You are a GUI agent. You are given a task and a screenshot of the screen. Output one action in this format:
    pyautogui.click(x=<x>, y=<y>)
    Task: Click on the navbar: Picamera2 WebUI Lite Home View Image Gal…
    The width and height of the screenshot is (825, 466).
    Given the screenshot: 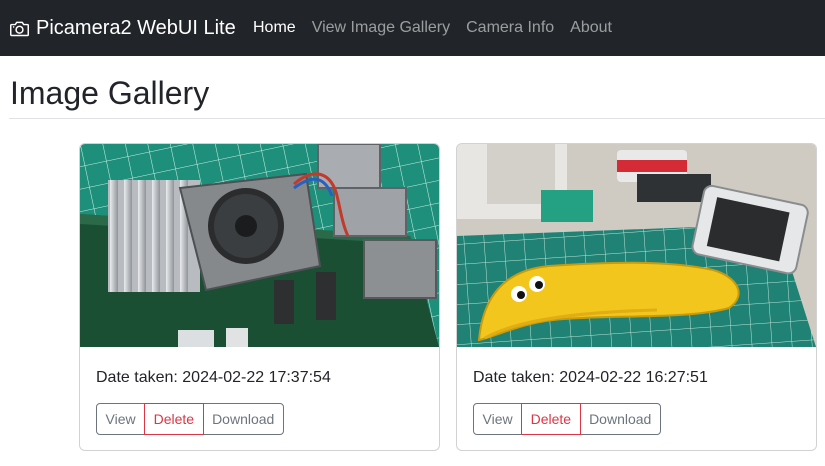 What is the action you would take?
    pyautogui.click(x=412, y=28)
    